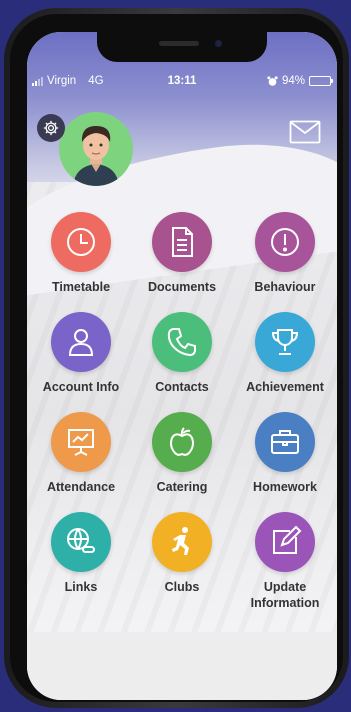 The image size is (351, 712). I want to click on trophy-icon, so click(285, 342).